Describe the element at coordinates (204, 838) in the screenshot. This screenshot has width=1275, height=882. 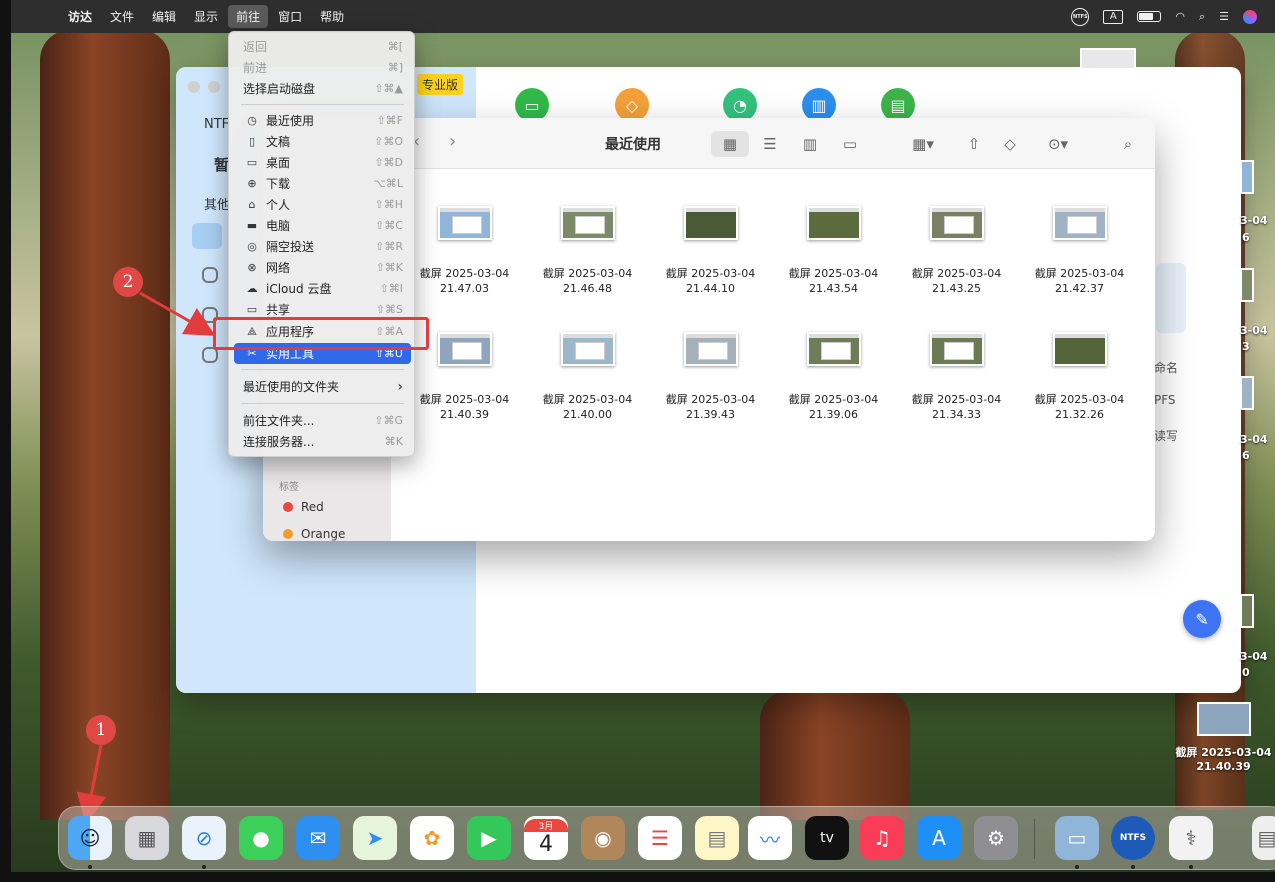
I see `safari-icon: ⊘` at that location.